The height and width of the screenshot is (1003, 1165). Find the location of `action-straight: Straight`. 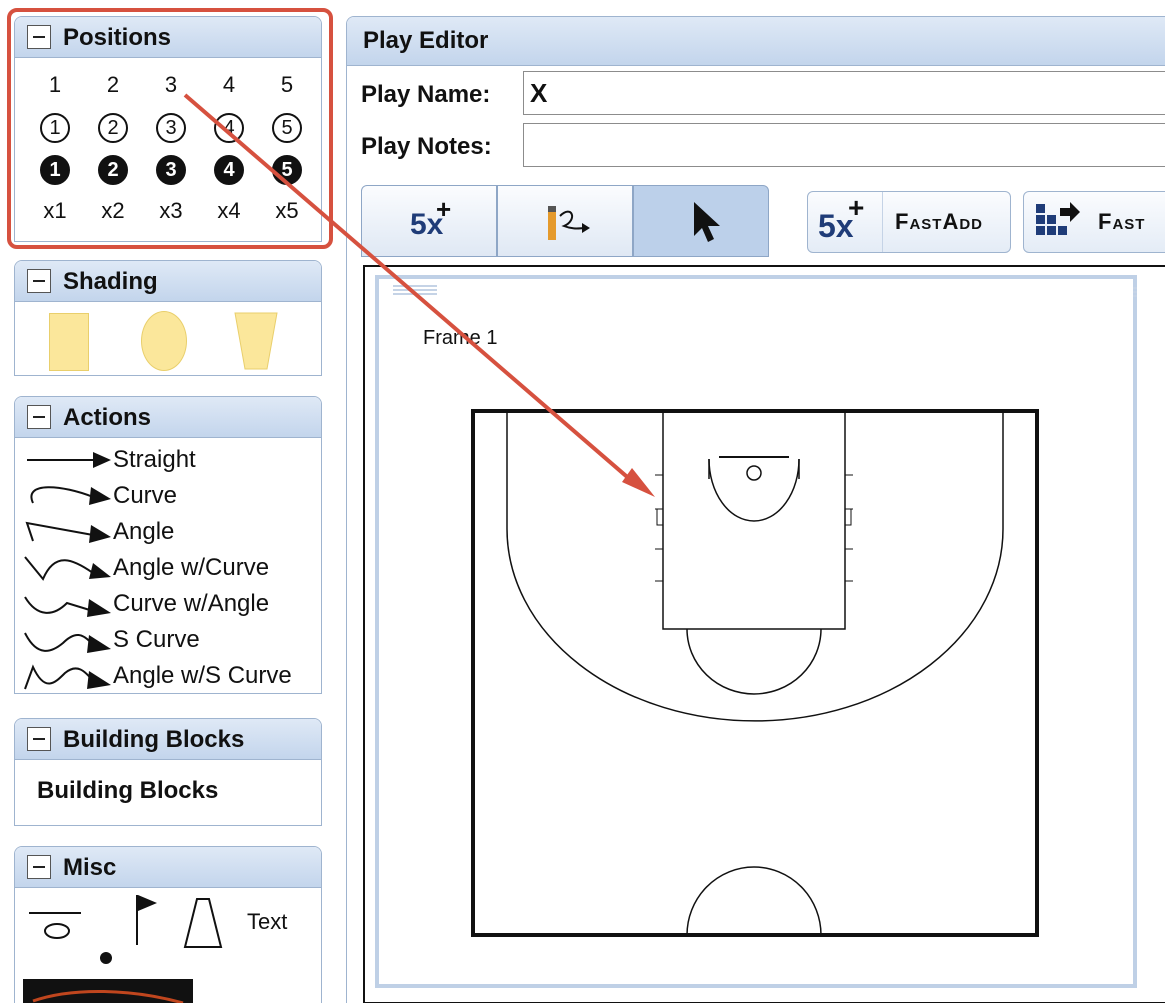

action-straight: Straight is located at coordinates (109, 460).